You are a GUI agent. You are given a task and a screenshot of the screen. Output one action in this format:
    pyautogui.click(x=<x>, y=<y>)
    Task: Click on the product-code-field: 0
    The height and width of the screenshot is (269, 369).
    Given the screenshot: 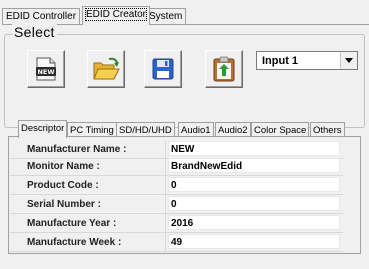 What is the action you would take?
    pyautogui.click(x=254, y=184)
    